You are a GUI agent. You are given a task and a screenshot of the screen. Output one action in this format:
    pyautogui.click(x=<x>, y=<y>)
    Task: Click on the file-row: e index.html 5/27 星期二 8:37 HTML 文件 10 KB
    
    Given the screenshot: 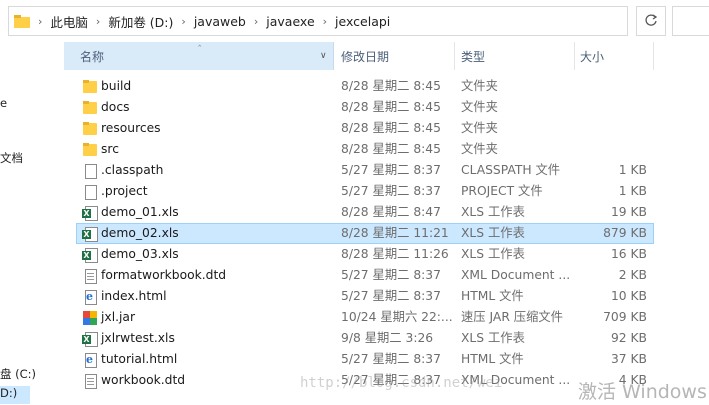 What is the action you would take?
    pyautogui.click(x=365, y=296)
    